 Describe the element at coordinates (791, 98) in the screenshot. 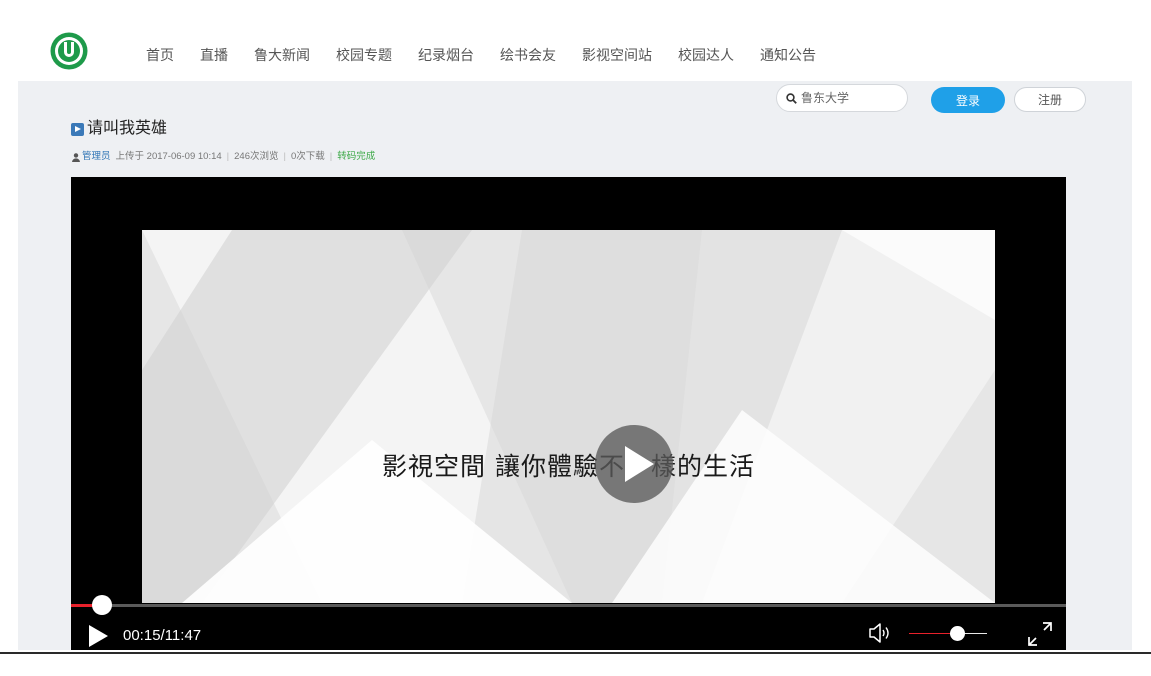

I see `search-icon` at that location.